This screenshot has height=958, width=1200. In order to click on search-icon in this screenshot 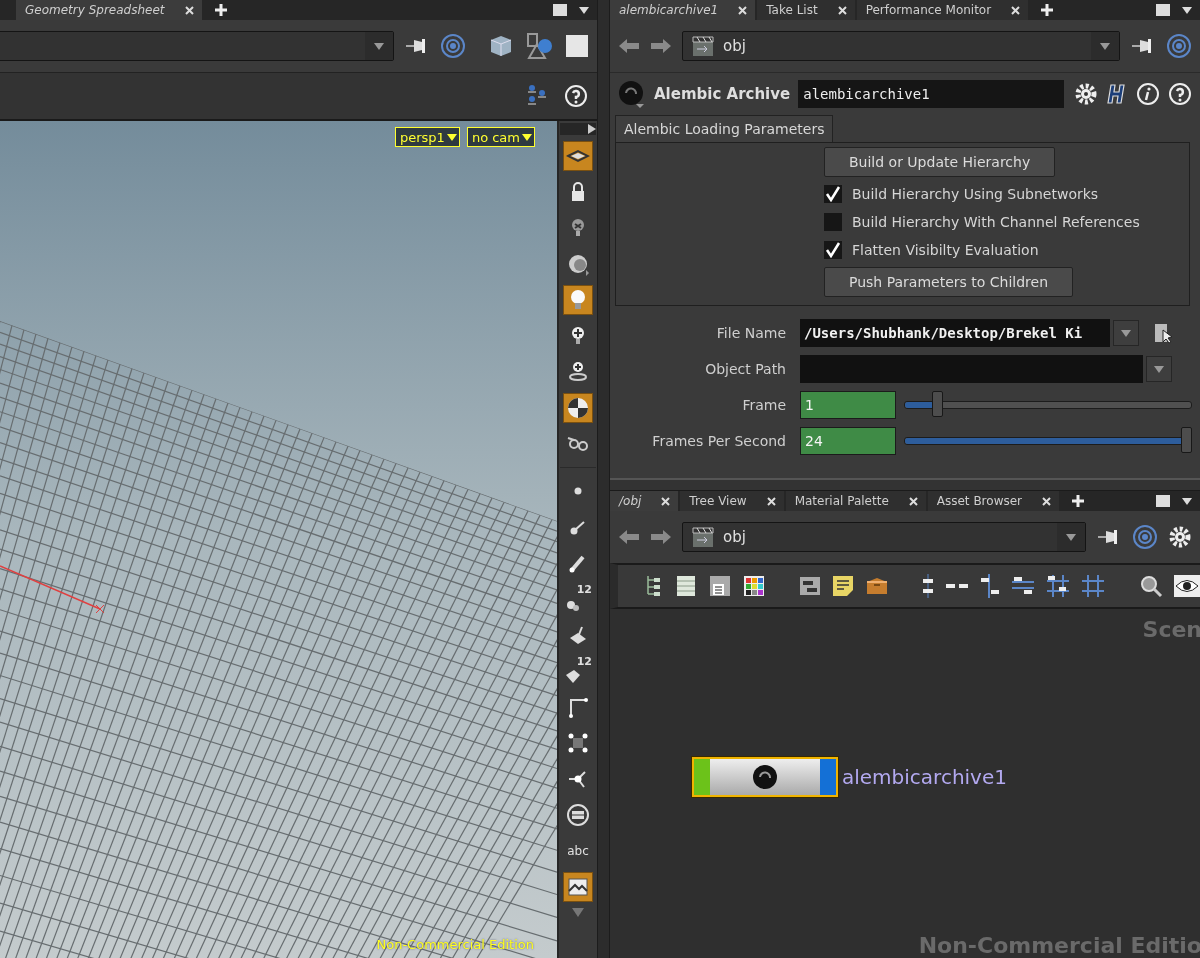, I will do `click(1151, 586)`.